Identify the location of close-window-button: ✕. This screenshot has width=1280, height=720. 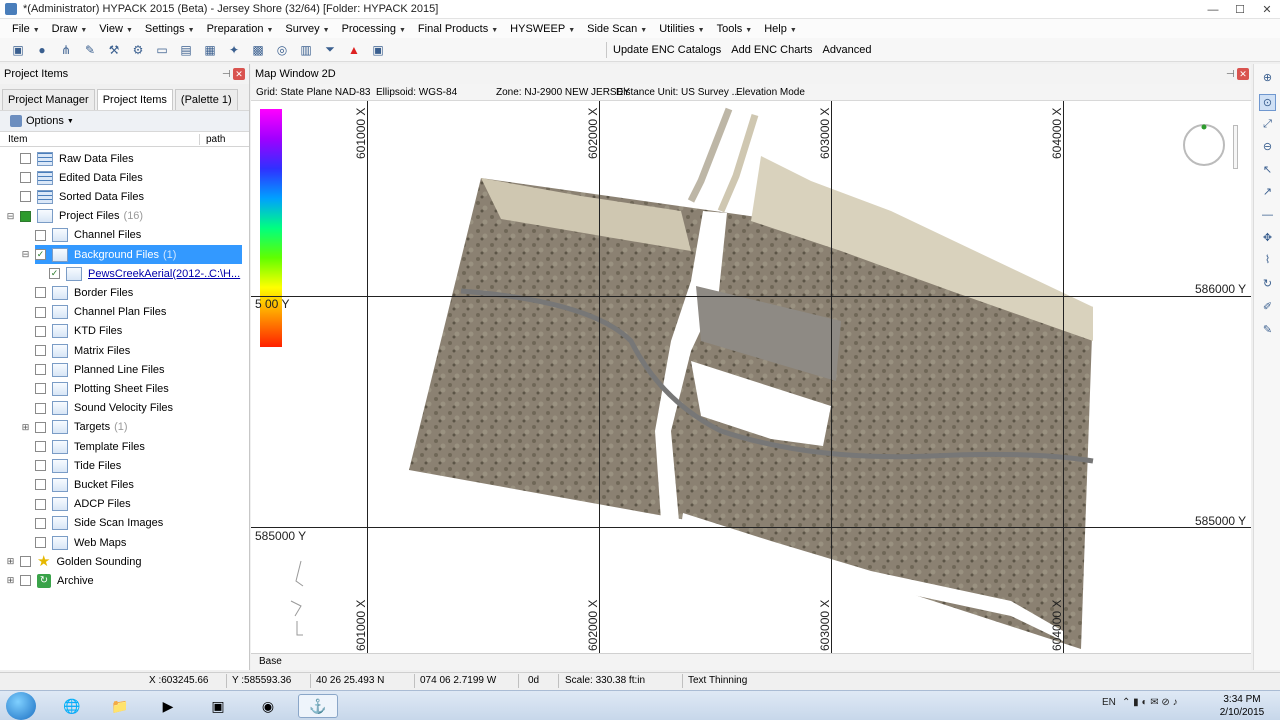
(1267, 9).